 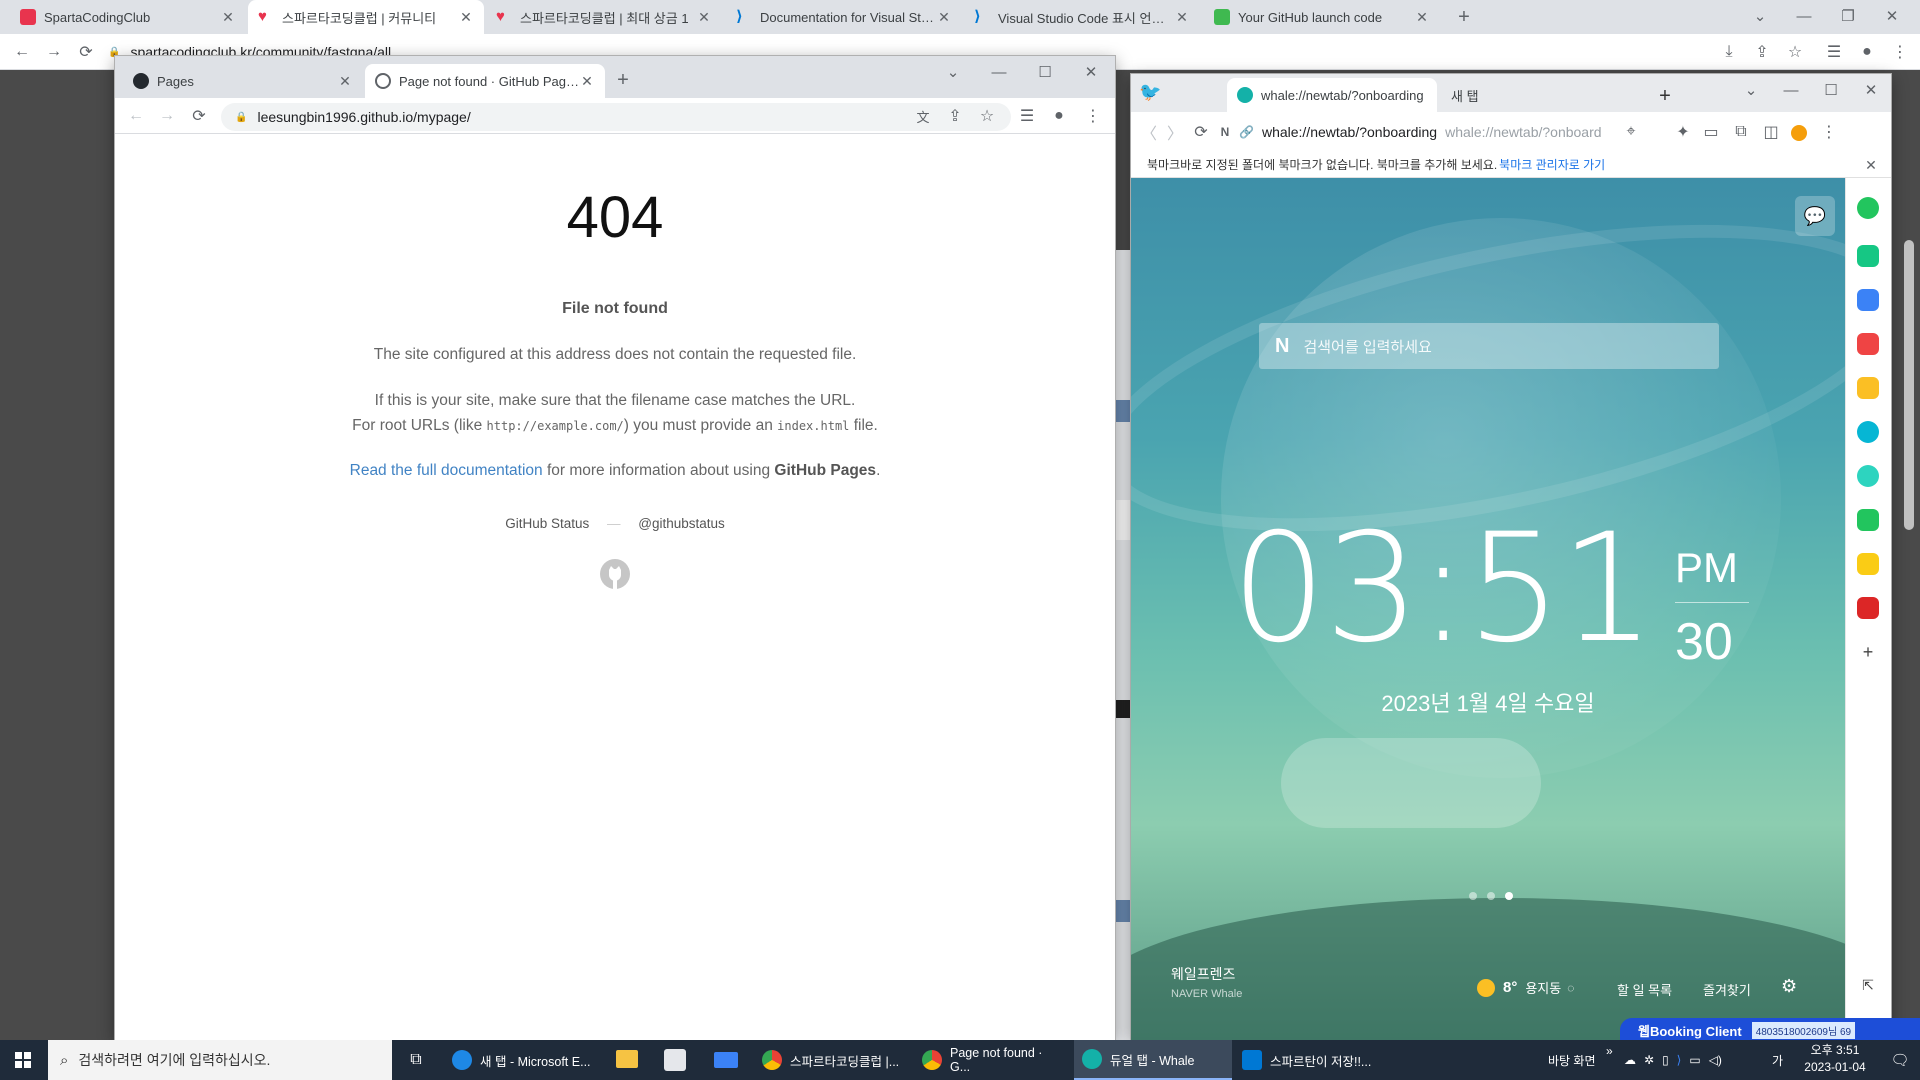 What do you see at coordinates (1045, 72) in the screenshot?
I see `maximize-button: ☐` at bounding box center [1045, 72].